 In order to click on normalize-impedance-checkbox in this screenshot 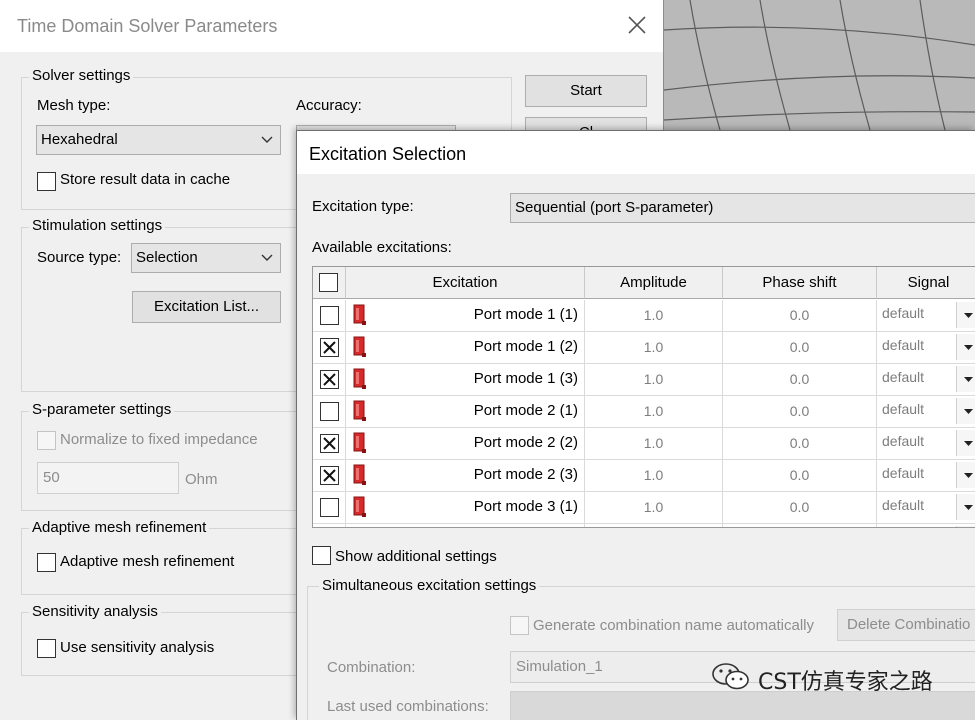, I will do `click(46, 440)`.